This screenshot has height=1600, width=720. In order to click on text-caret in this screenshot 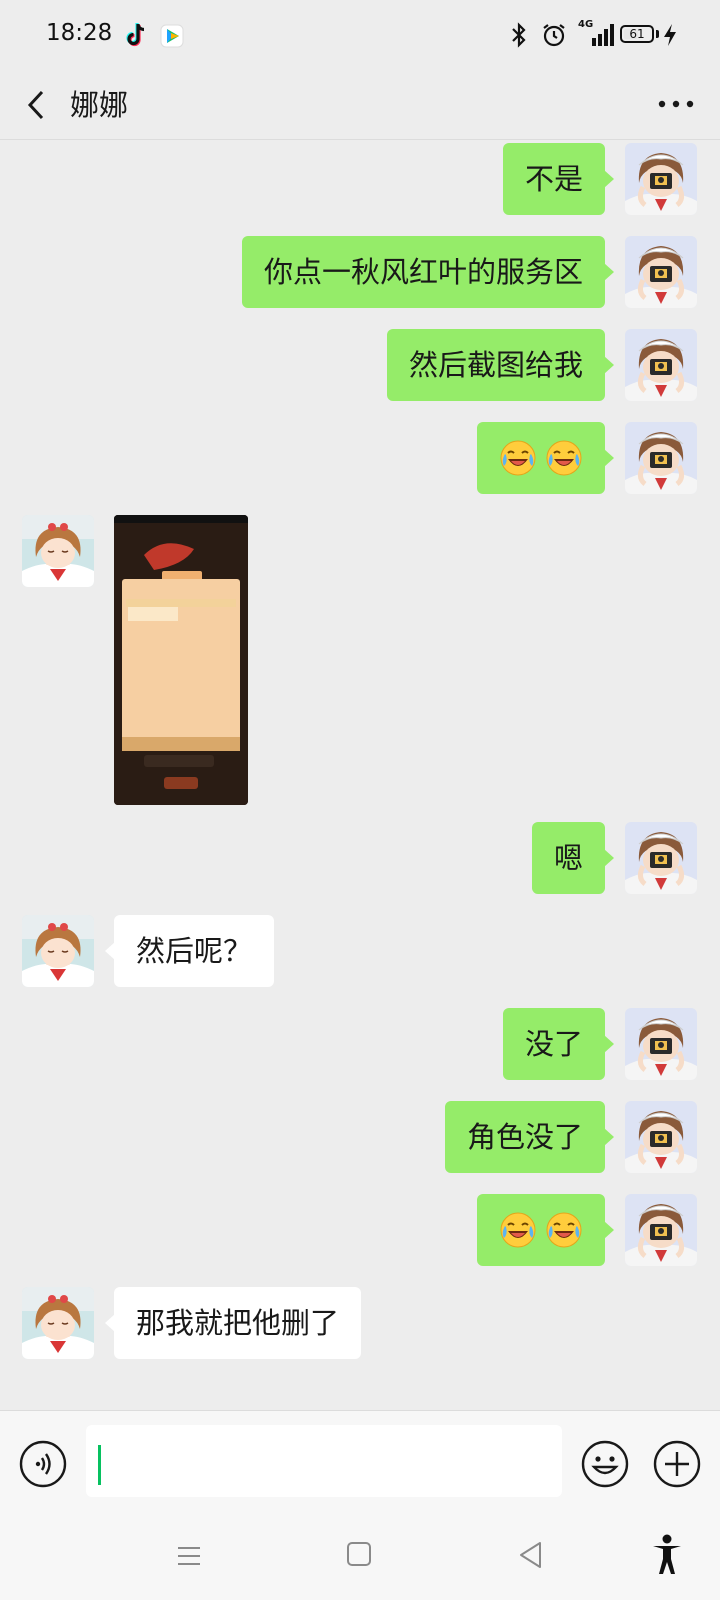, I will do `click(99, 1465)`.